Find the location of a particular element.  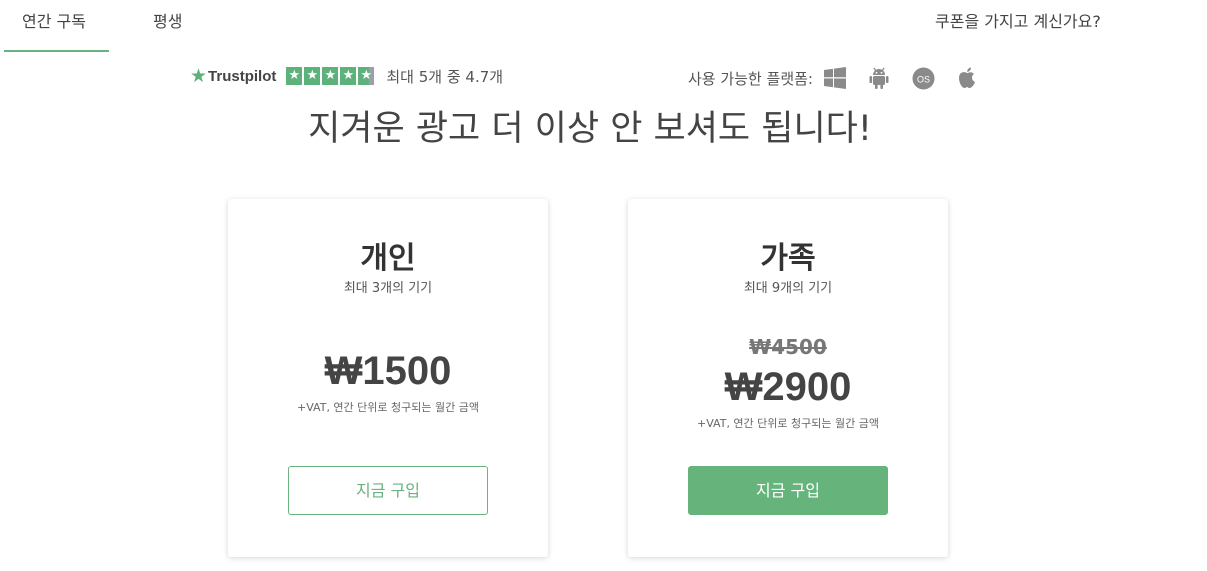

macos-icon-text: OS is located at coordinates (922, 79).